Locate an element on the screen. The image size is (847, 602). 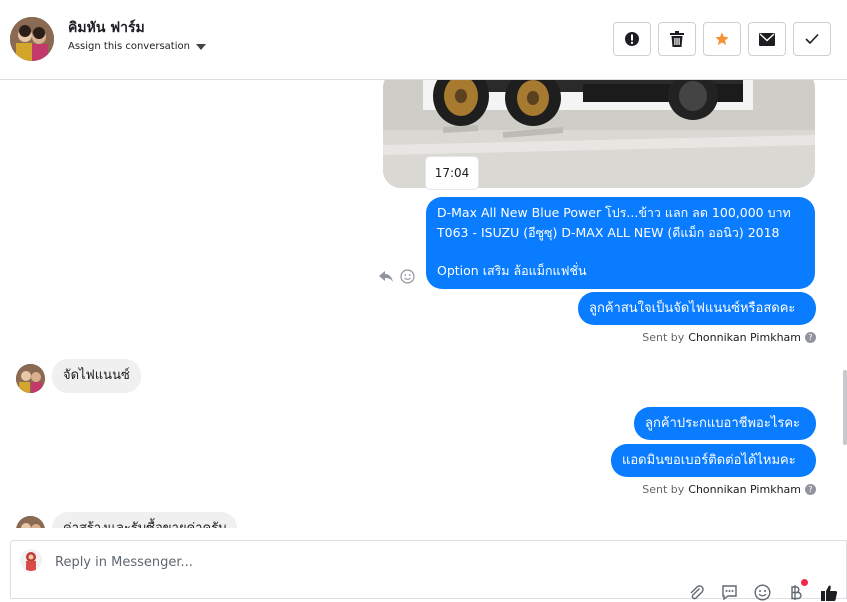
reply-composer is located at coordinates (428, 571).